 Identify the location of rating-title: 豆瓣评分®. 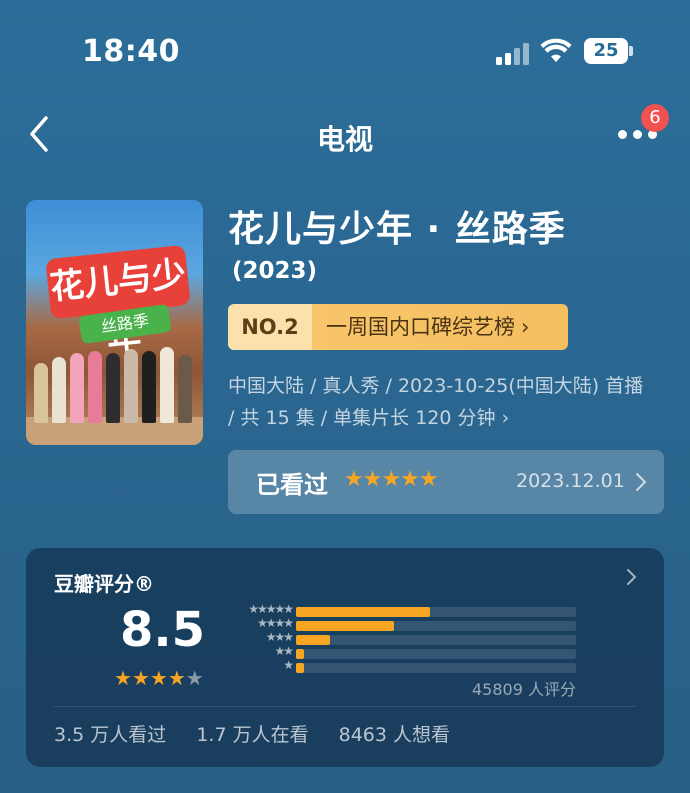
(104, 584).